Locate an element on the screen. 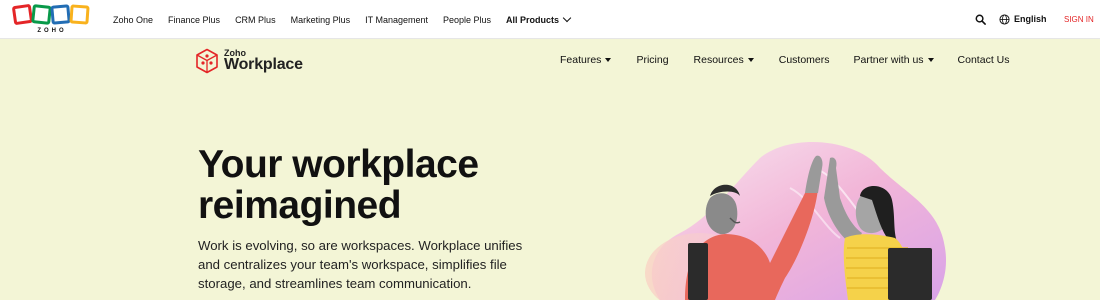 The width and height of the screenshot is (1100, 300). topnav-people-plus: People Plus is located at coordinates (467, 20).